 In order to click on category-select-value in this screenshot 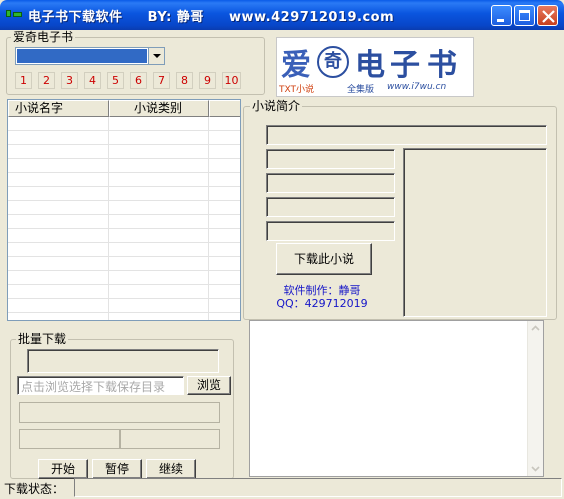, I will do `click(82, 56)`.